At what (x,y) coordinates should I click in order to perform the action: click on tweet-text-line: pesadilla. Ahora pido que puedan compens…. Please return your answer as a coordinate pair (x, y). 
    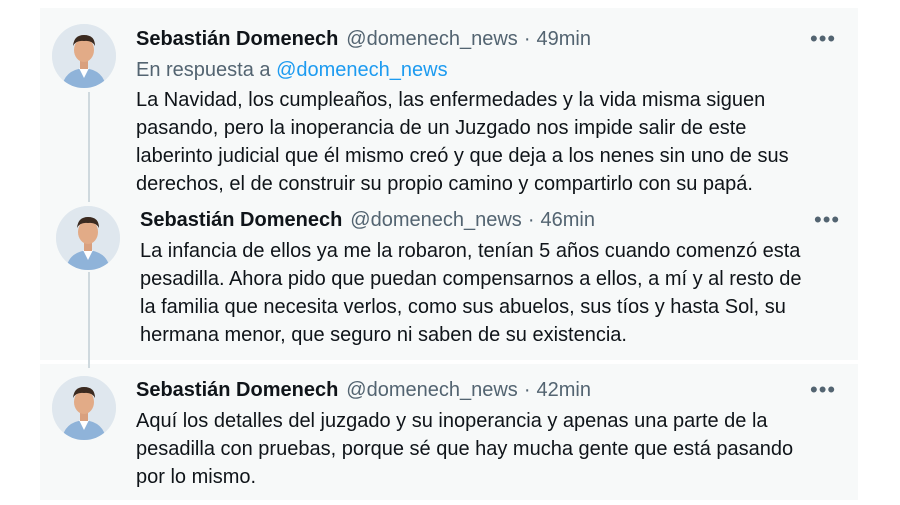
    Looking at the image, I should click on (471, 279).